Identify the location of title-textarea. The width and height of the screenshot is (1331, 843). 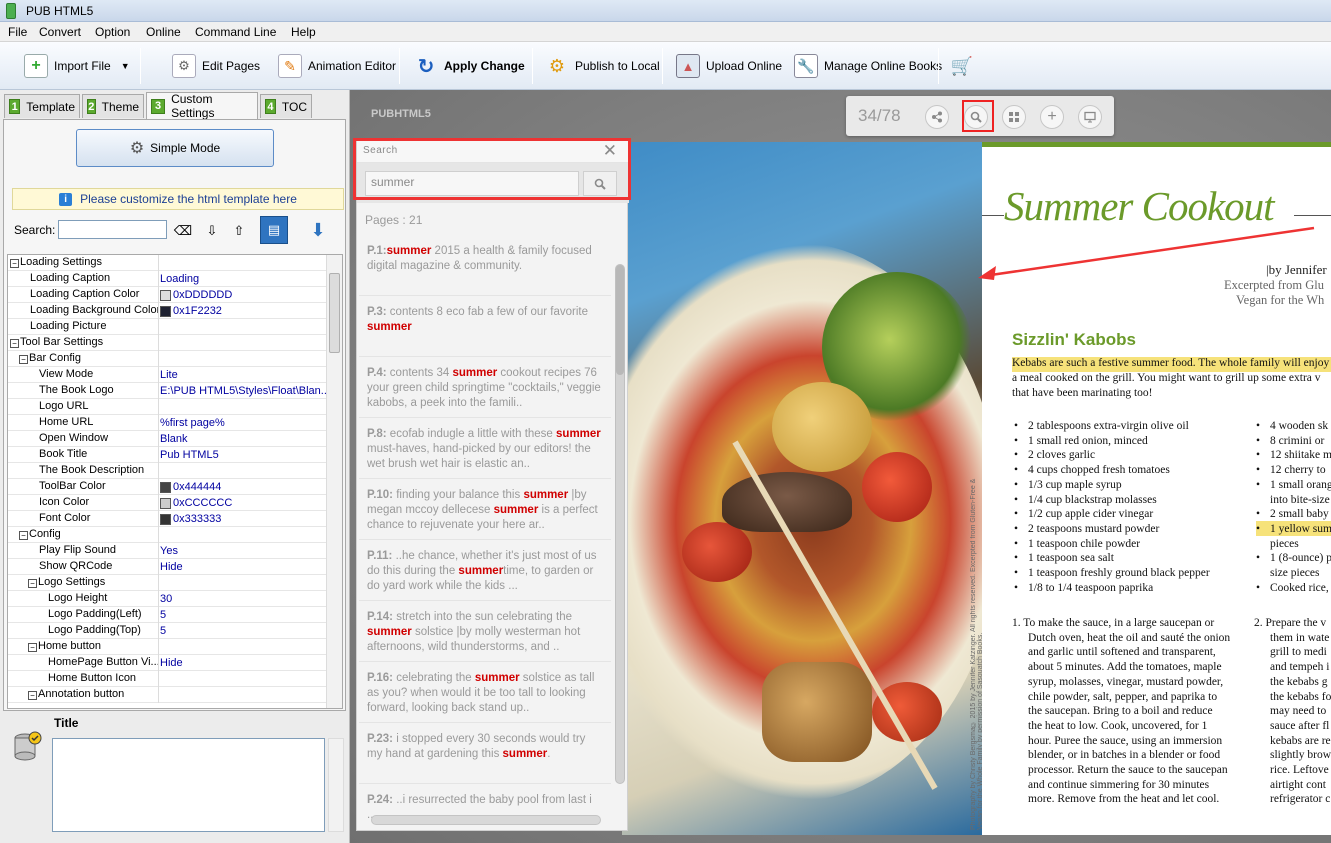
(188, 785).